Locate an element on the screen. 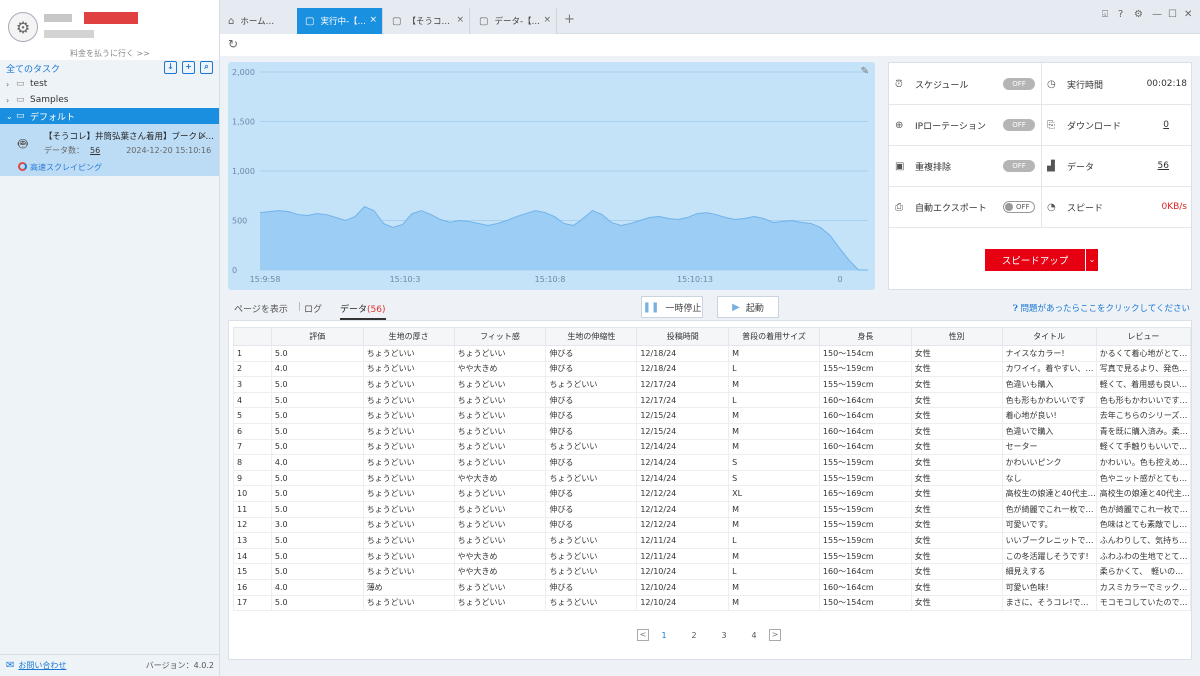 This screenshot has height=676, width=1200. refresh-icon: ↻ is located at coordinates (233, 44).